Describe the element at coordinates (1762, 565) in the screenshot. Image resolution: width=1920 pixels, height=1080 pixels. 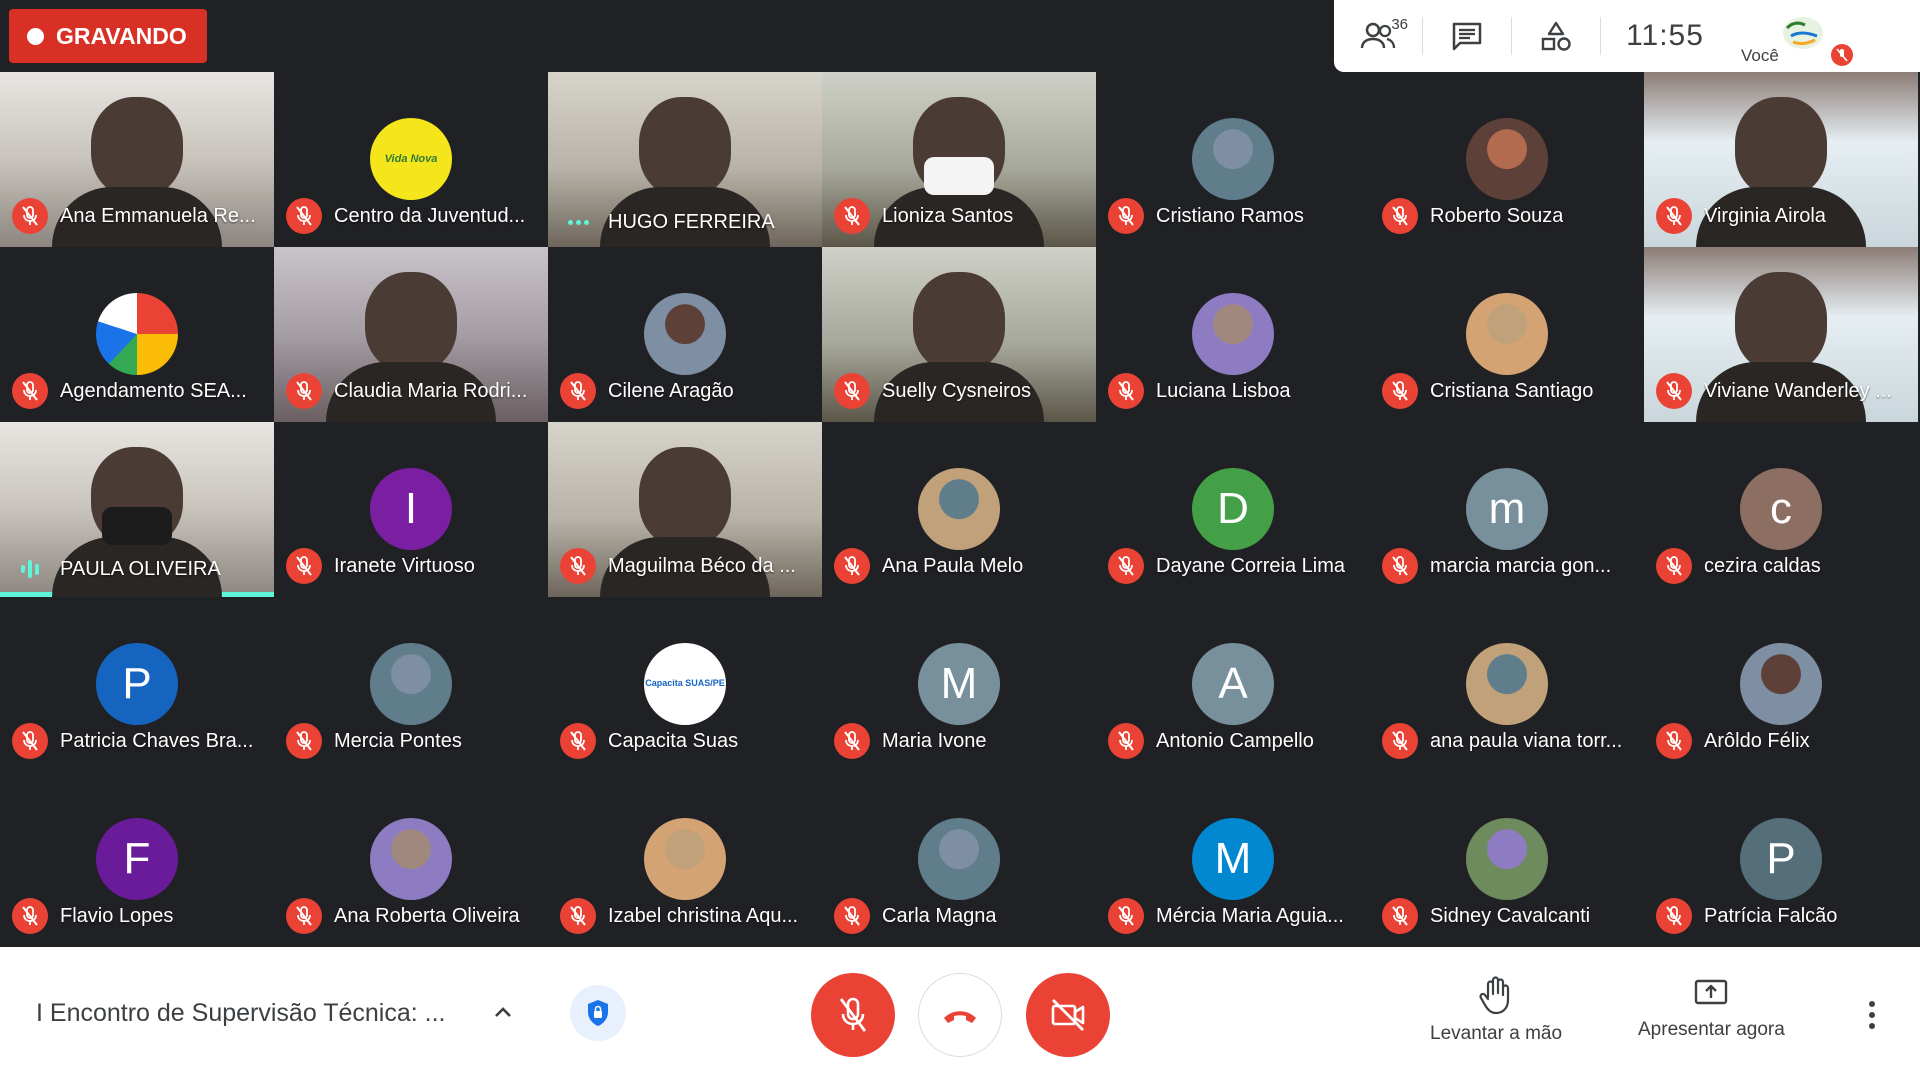
I see `participant-name: cezira caldas` at that location.